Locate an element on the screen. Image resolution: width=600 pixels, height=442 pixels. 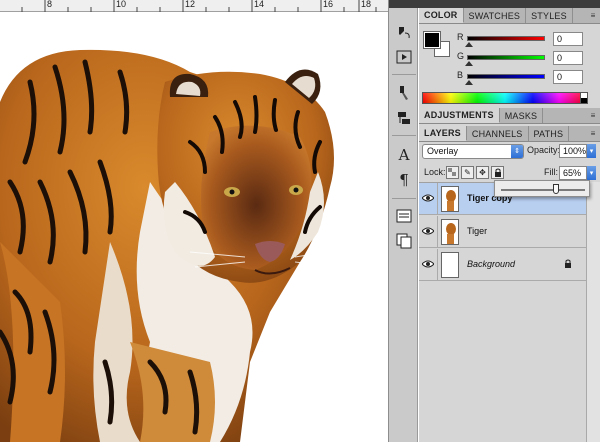
color-tabbar: COLOR SWATCHES STYLES ≡ is located at coordinates (509, 16).